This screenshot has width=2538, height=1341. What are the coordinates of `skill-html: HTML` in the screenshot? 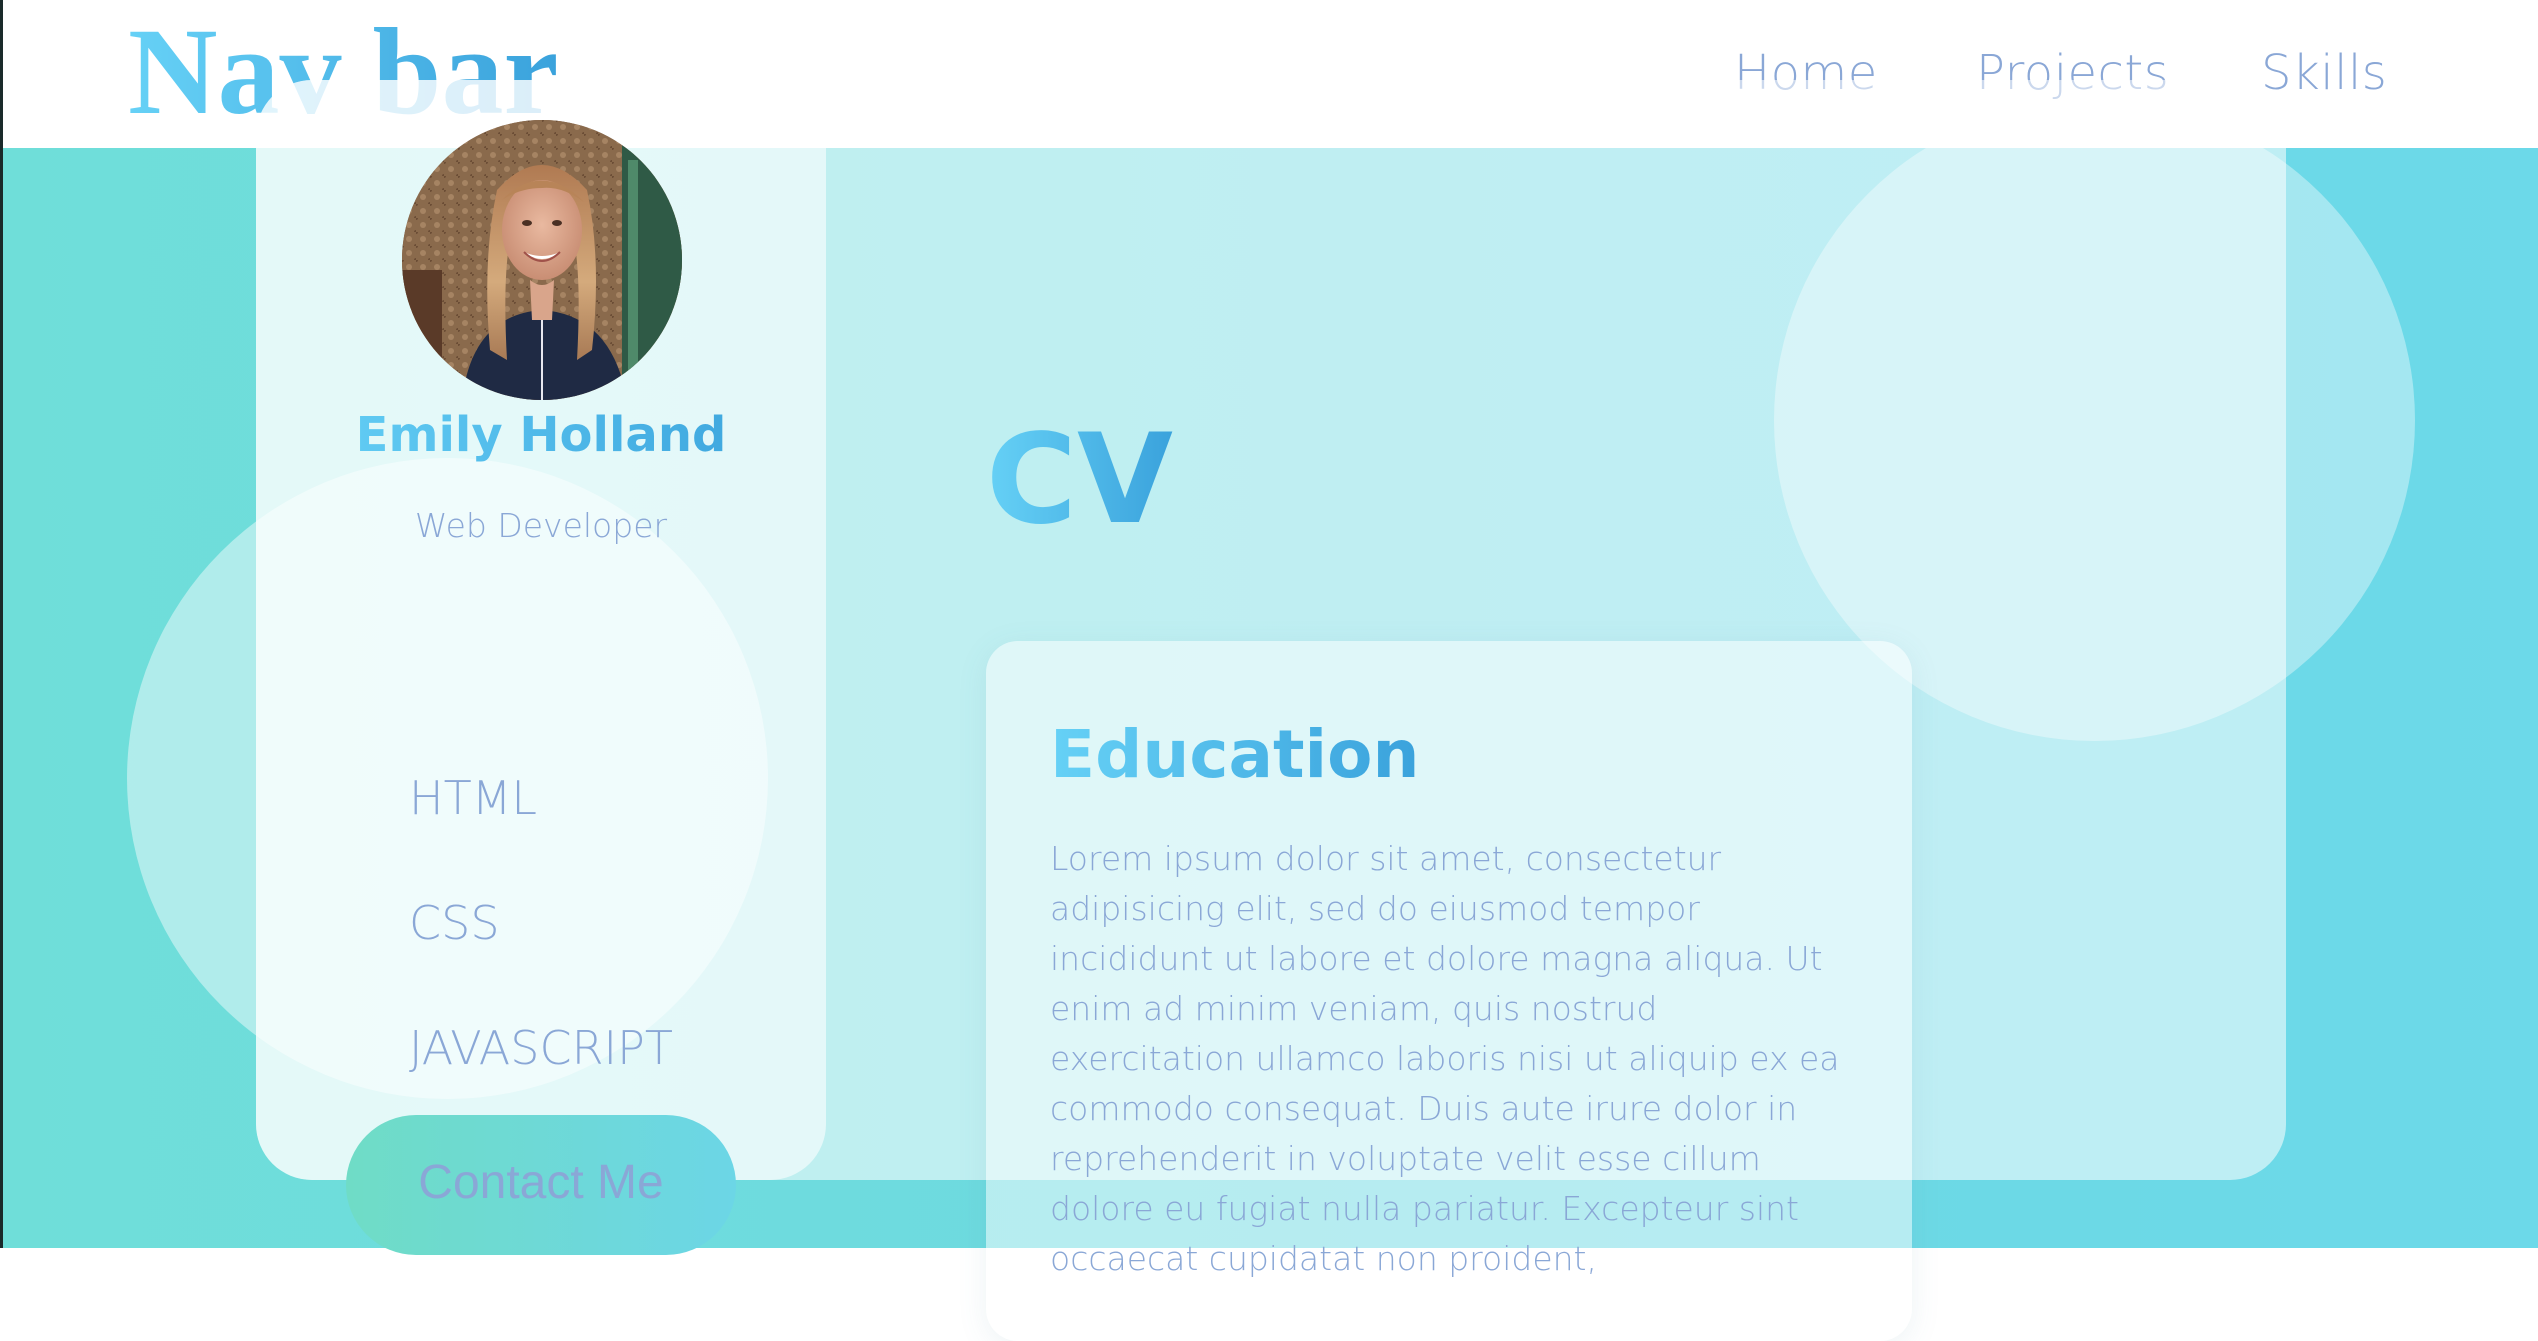 It's located at (473, 798).